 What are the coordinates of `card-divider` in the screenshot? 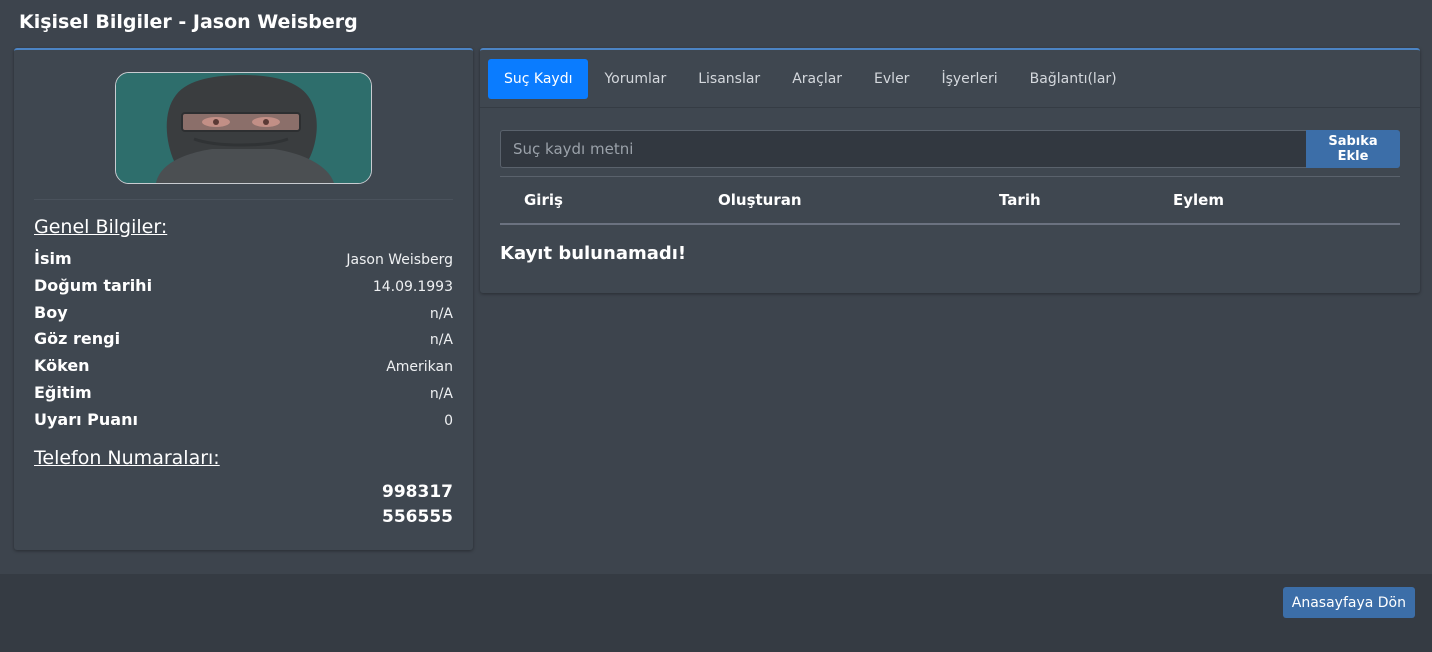 It's located at (243, 199).